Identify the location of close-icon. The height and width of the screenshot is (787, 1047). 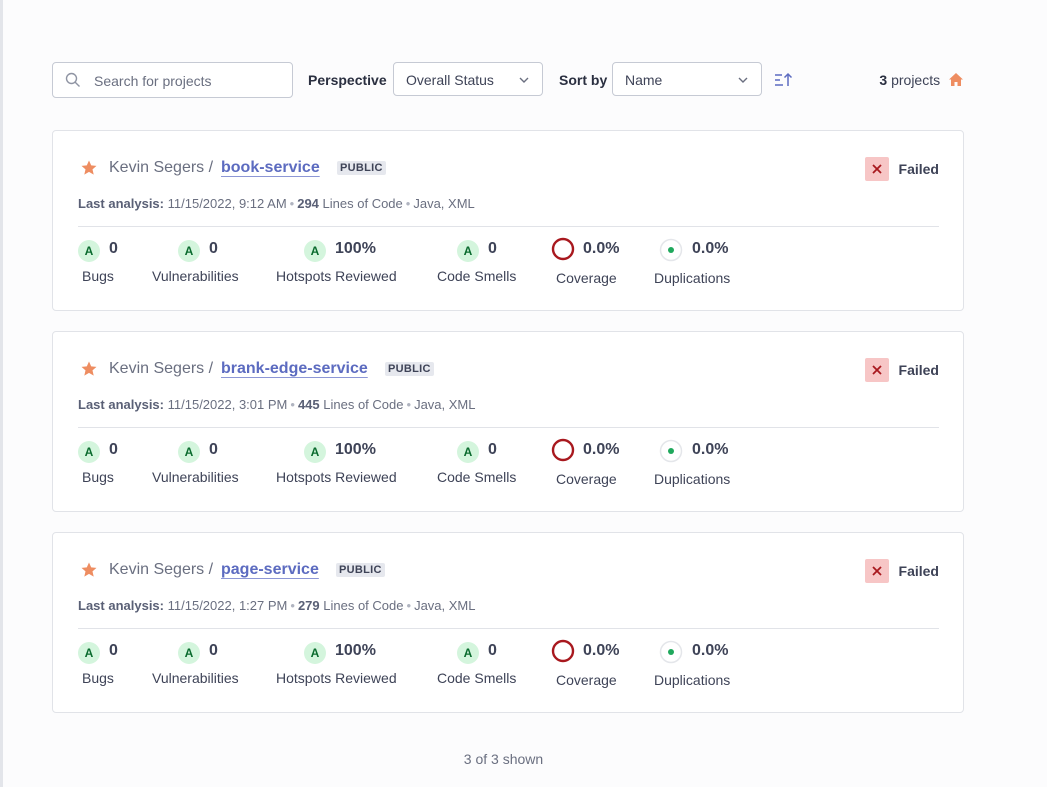
(877, 571).